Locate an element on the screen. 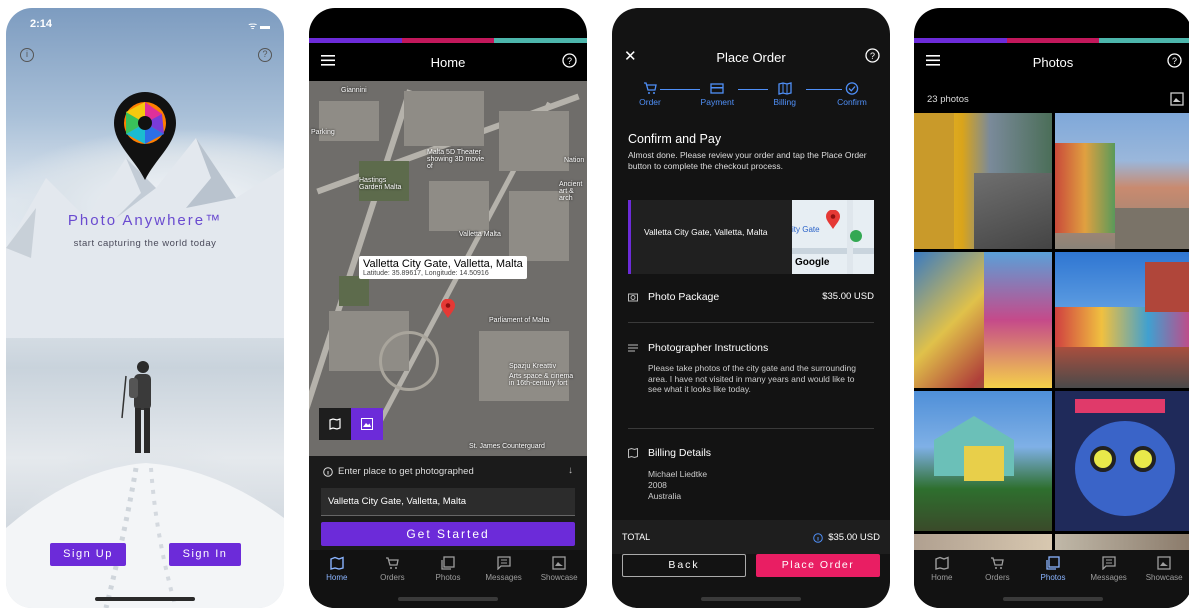  step-order: Order is located at coordinates (650, 99).